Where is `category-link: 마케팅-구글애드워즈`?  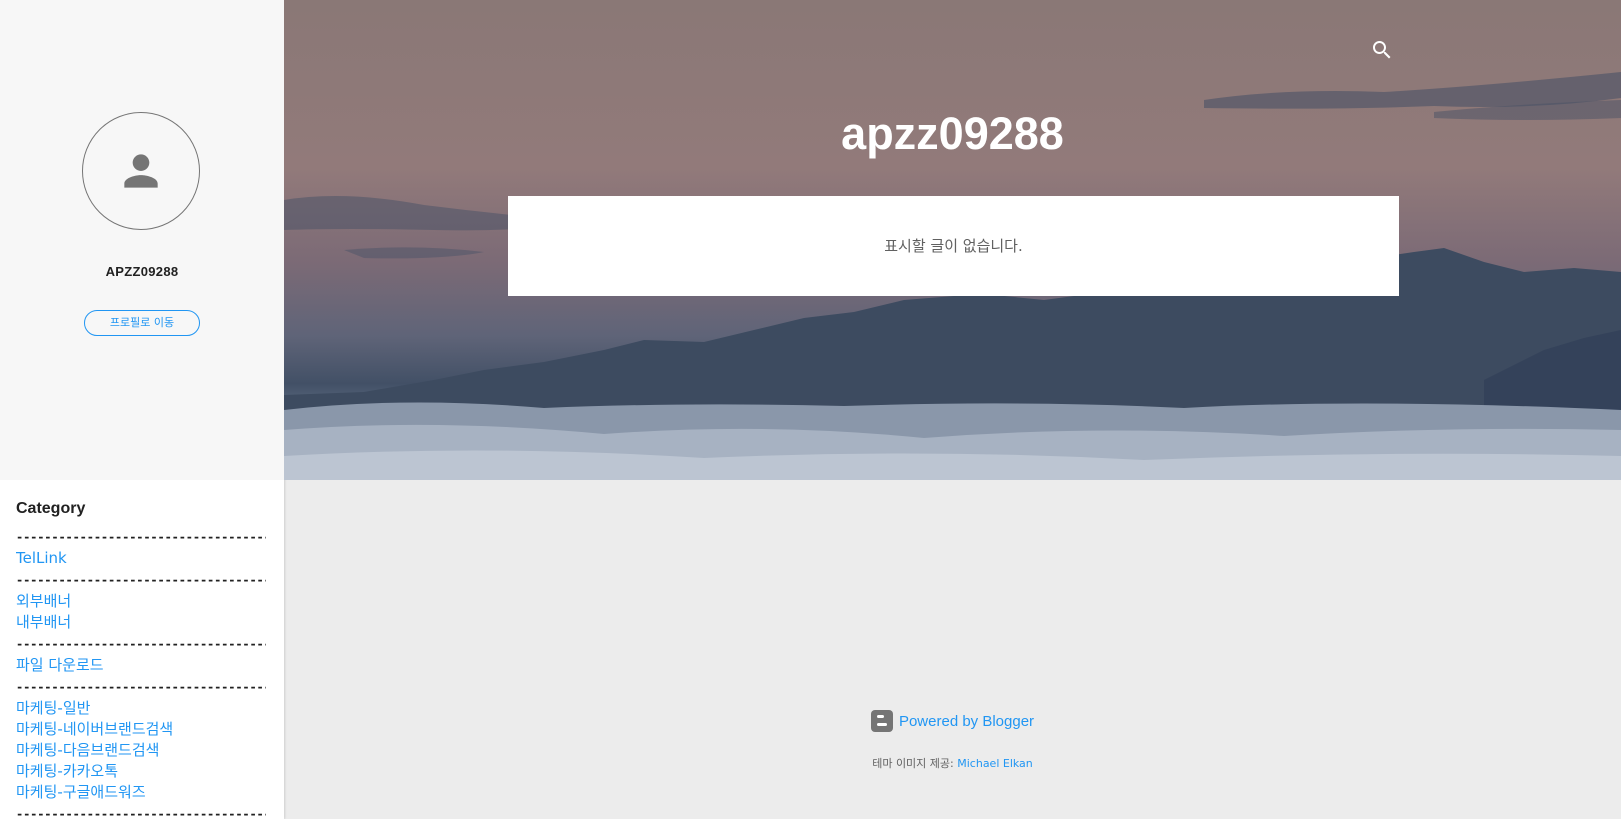 category-link: 마케팅-구글애드워즈 is located at coordinates (81, 792).